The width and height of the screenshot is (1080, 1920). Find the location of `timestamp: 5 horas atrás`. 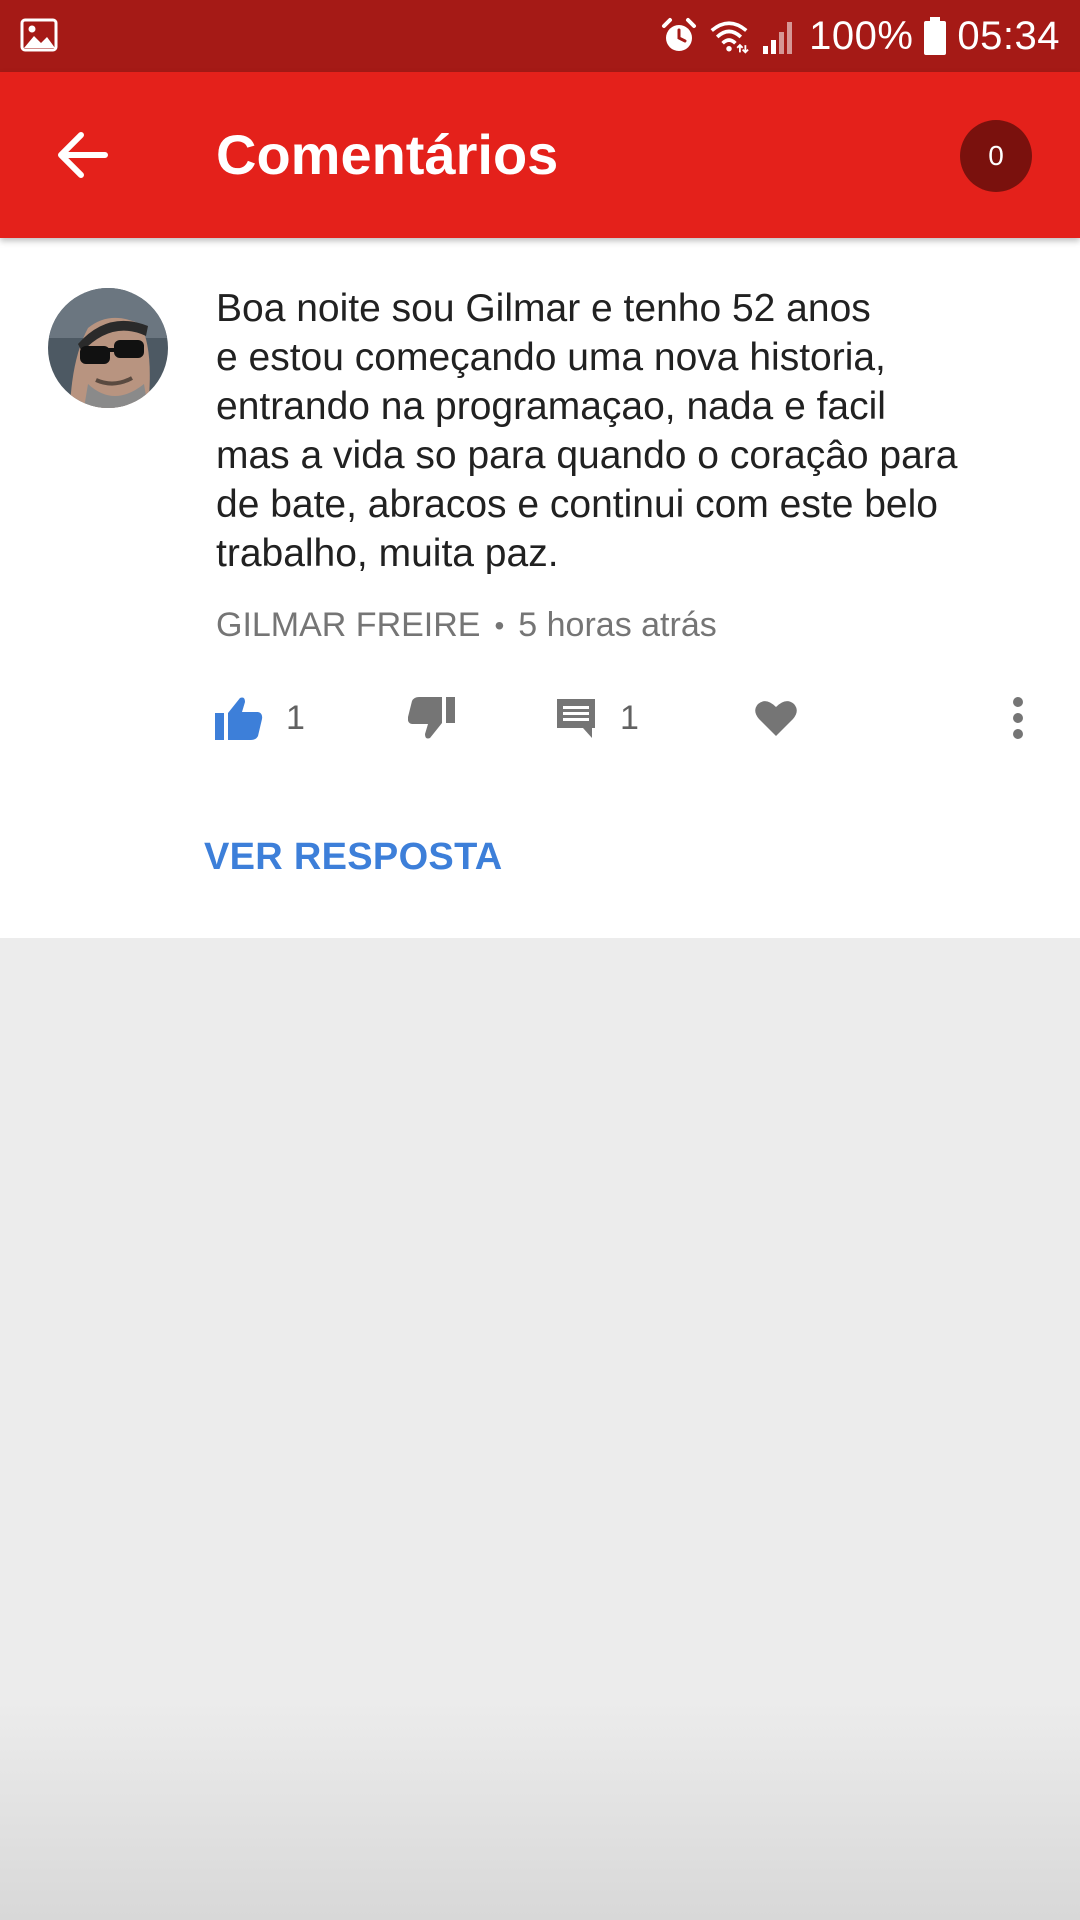

timestamp: 5 horas atrás is located at coordinates (617, 625).